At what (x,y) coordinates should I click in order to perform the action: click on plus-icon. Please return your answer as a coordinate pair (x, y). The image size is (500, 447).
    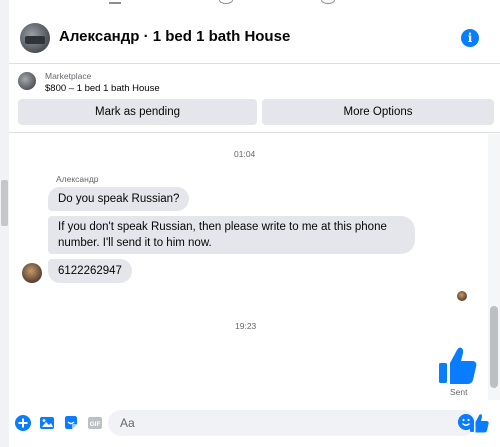
    Looking at the image, I should click on (23, 423).